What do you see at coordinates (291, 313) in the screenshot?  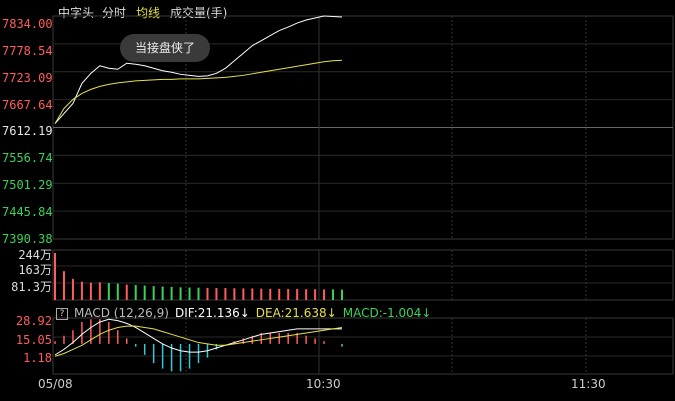 I see `dea-value: DEA:21.638` at bounding box center [291, 313].